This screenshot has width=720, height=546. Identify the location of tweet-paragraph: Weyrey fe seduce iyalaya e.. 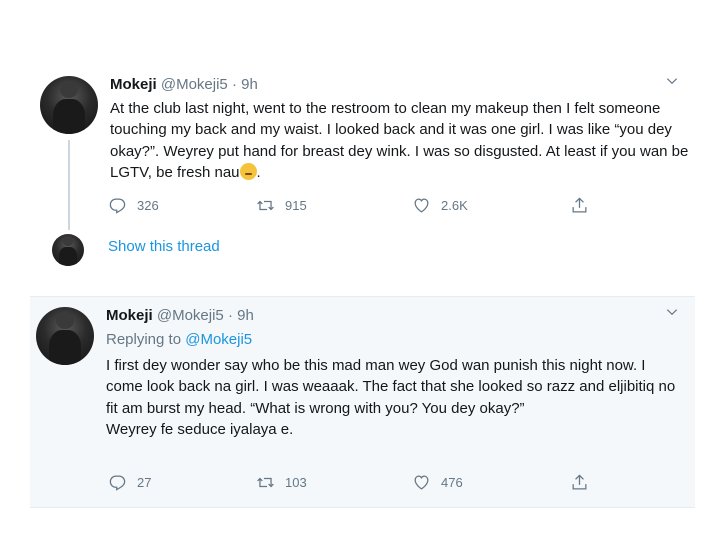
(200, 429).